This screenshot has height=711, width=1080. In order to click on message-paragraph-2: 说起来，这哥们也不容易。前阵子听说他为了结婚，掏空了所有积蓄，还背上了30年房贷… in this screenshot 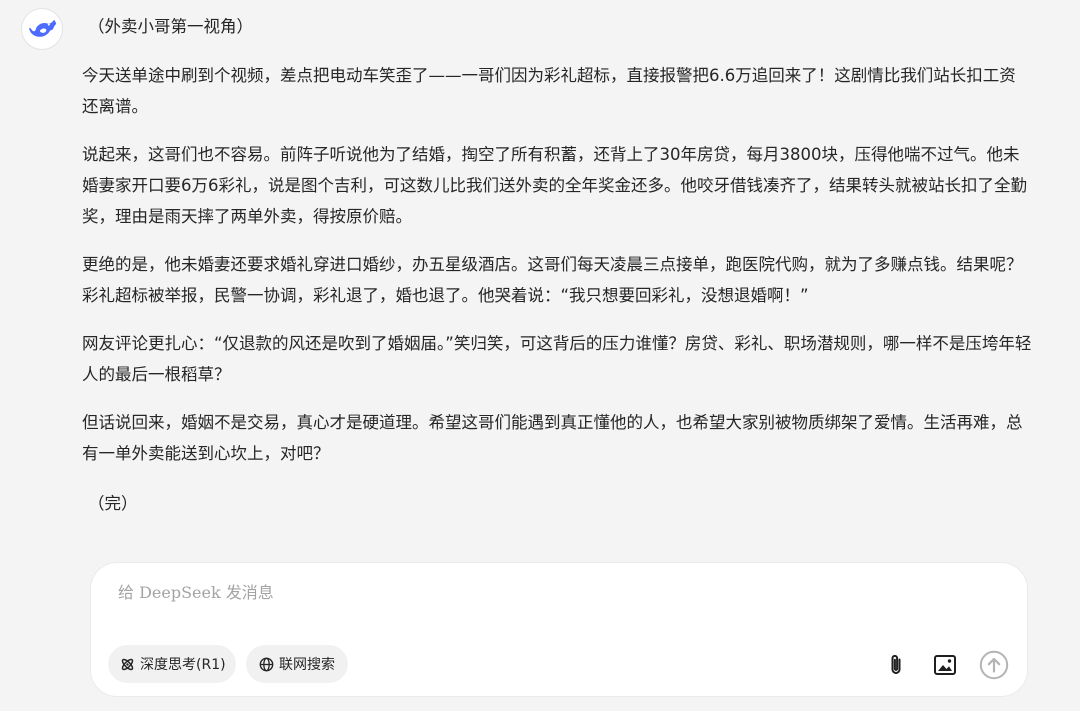, I will do `click(554, 185)`.